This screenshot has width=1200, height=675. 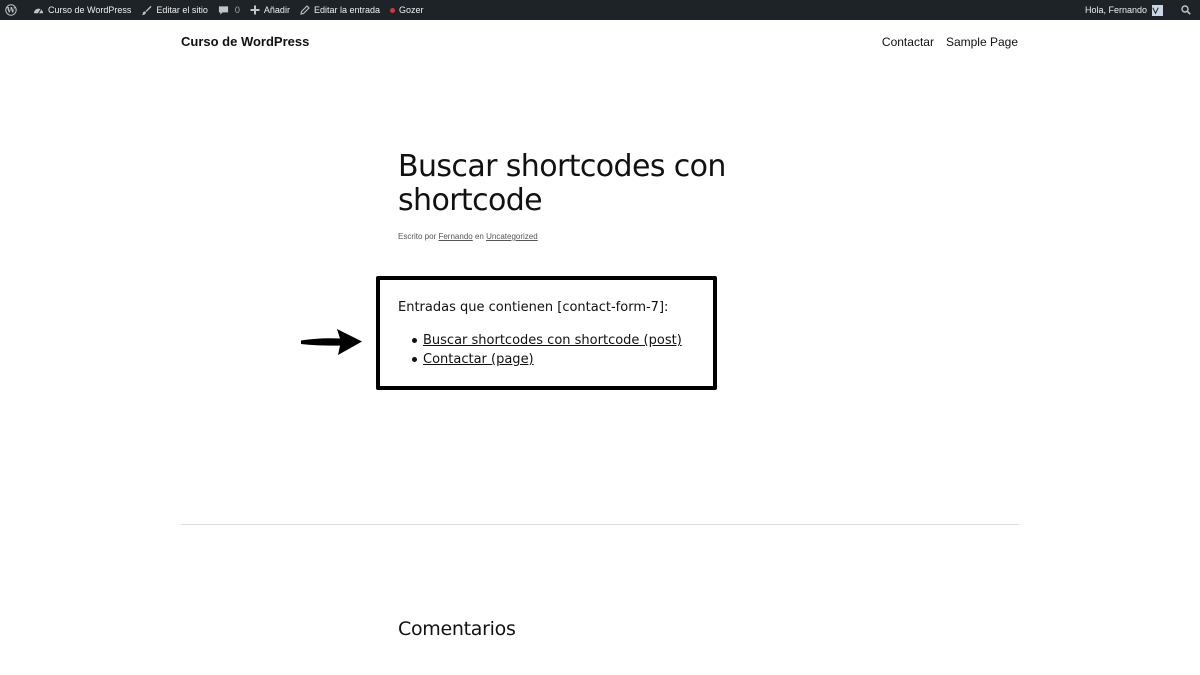 I want to click on post-category-link: Uncategorized, so click(x=512, y=236).